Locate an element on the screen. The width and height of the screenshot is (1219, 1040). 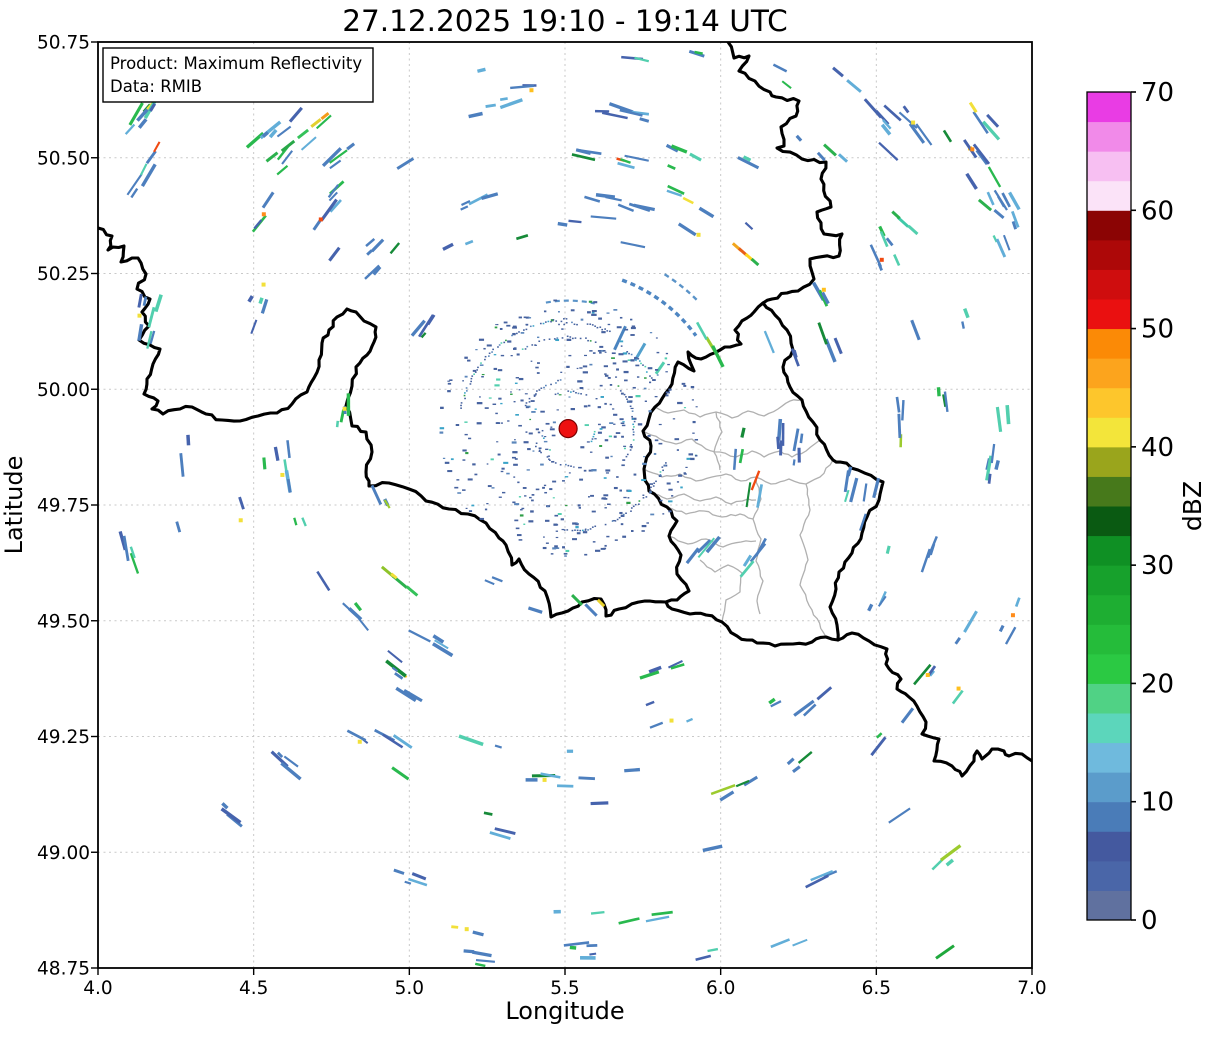
y-tick-label: 49.00 is located at coordinates (63, 853).